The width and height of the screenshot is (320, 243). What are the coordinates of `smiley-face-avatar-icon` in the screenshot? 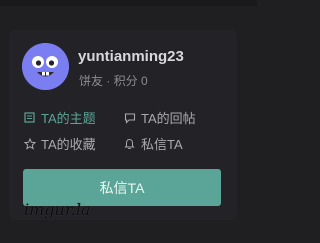 It's located at (45, 66).